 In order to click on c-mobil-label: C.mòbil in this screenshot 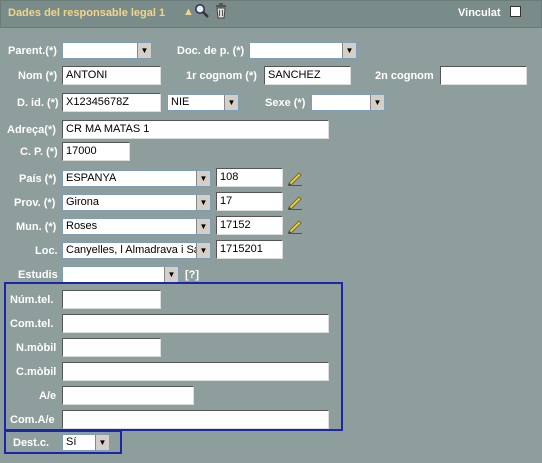, I will do `click(36, 372)`.